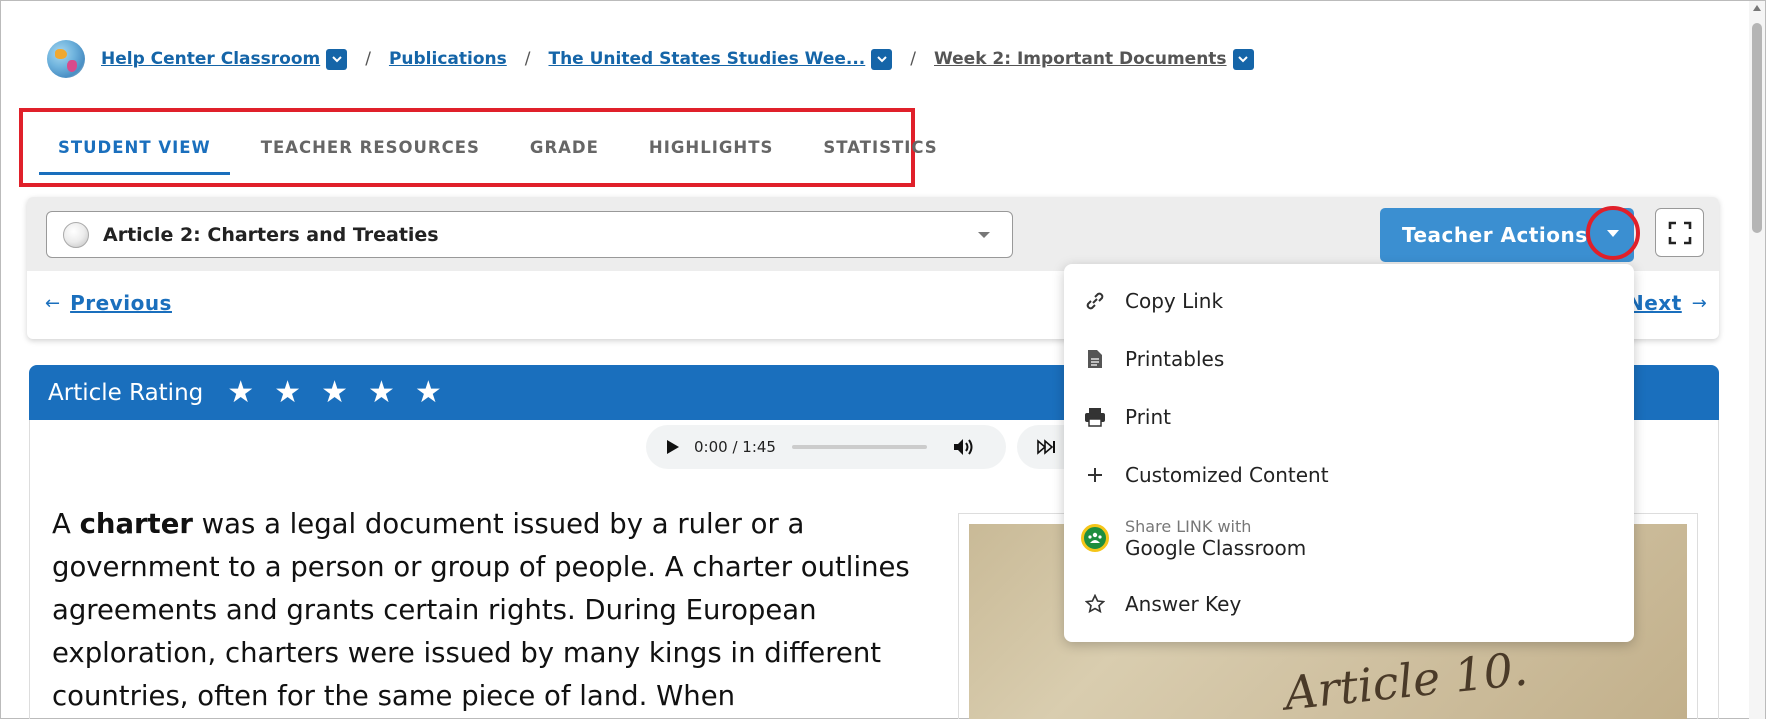 The image size is (1766, 719). What do you see at coordinates (66, 59) in the screenshot?
I see `classroom-globe-icon` at bounding box center [66, 59].